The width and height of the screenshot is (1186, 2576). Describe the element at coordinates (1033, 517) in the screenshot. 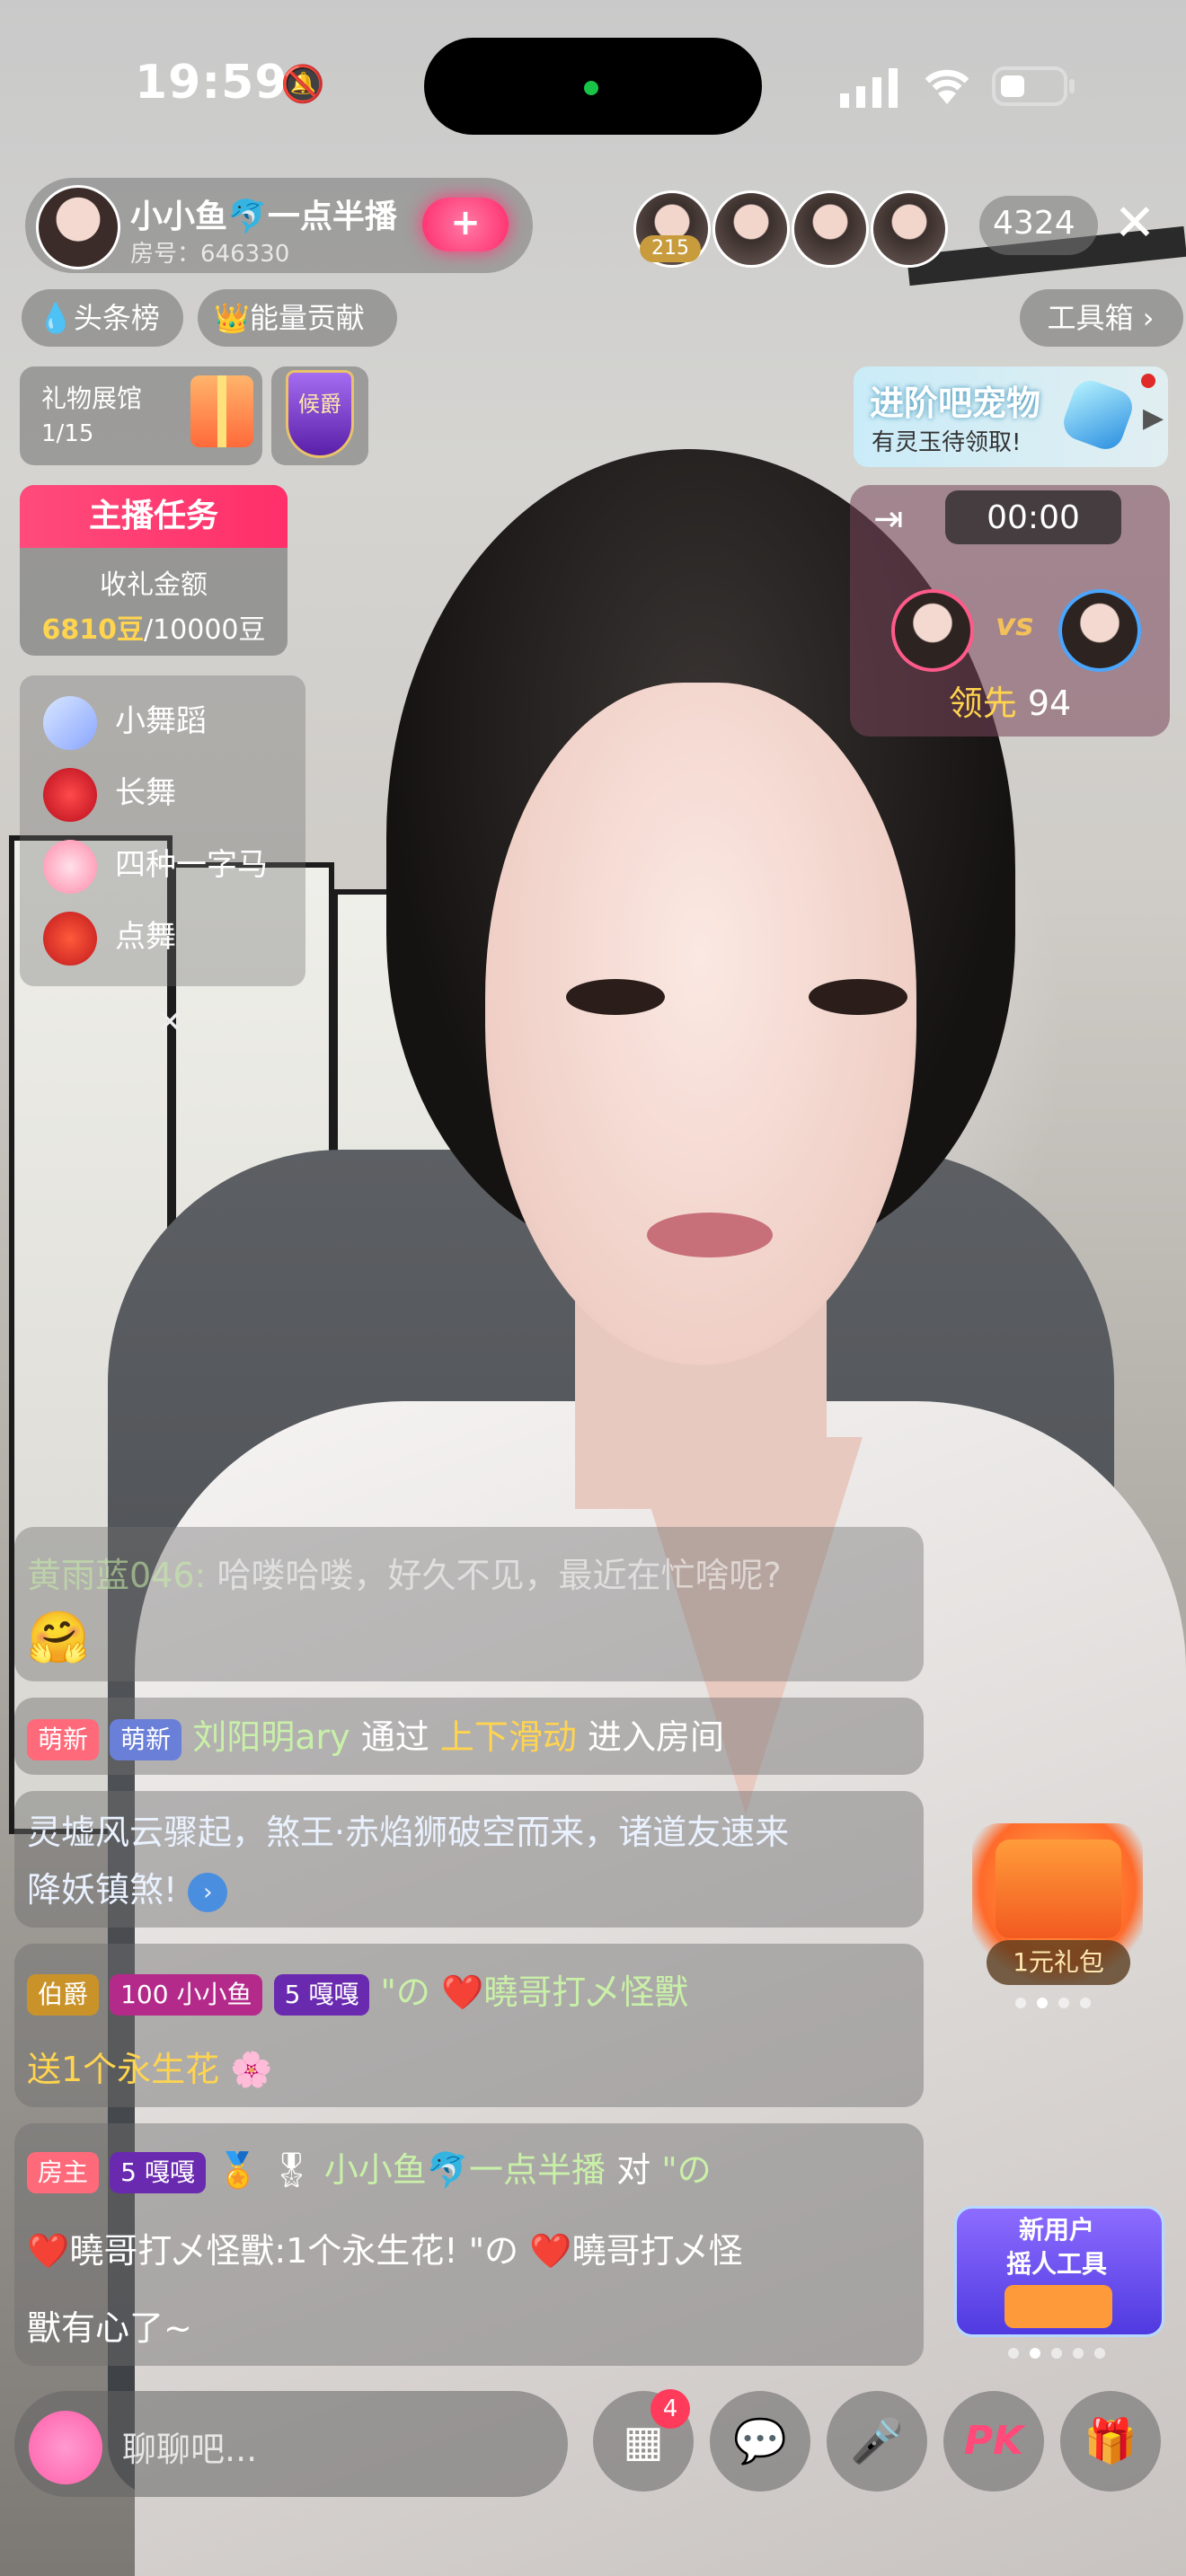

I see `pk-timer: 00:00` at that location.